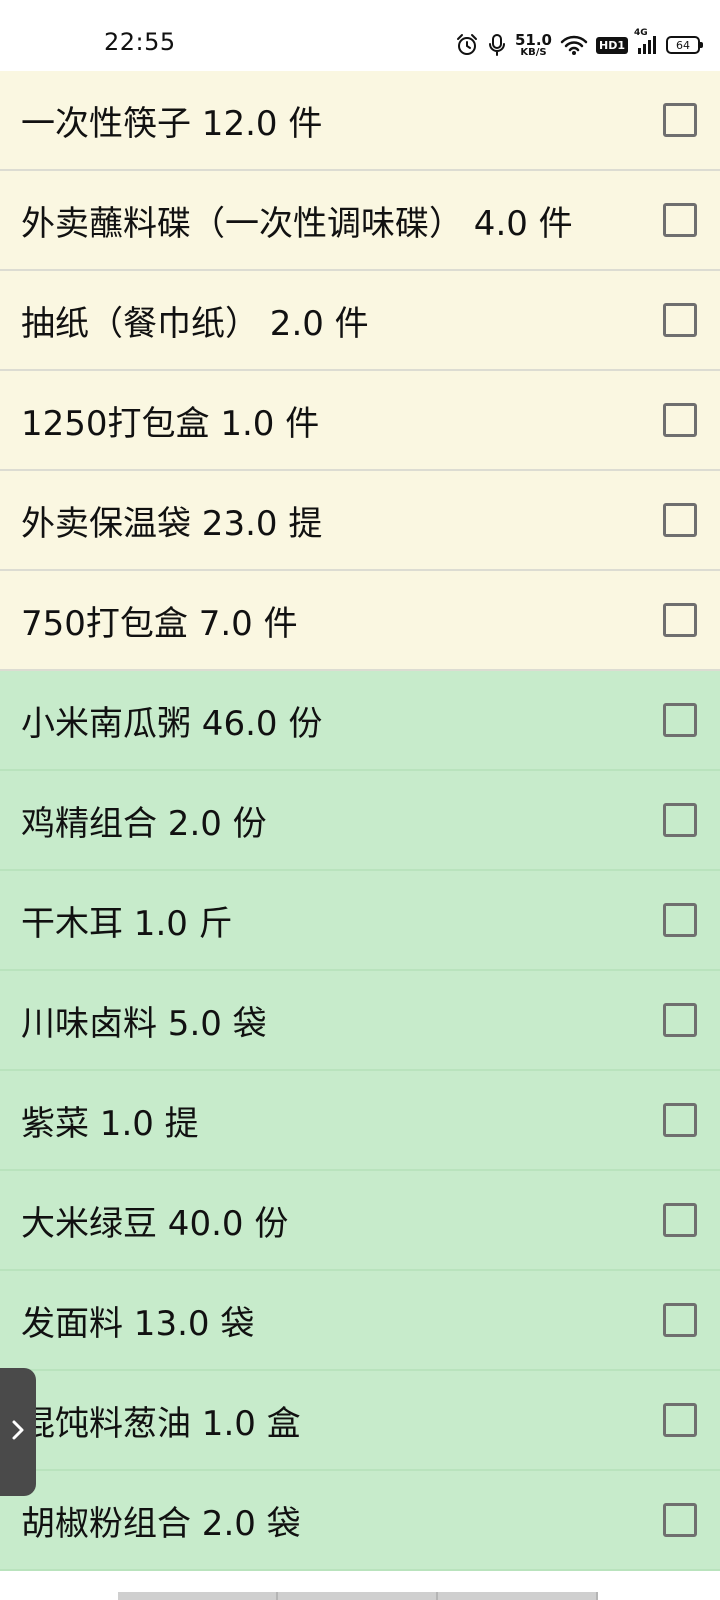  I want to click on cellular-signal-icon: 4G, so click(646, 42).